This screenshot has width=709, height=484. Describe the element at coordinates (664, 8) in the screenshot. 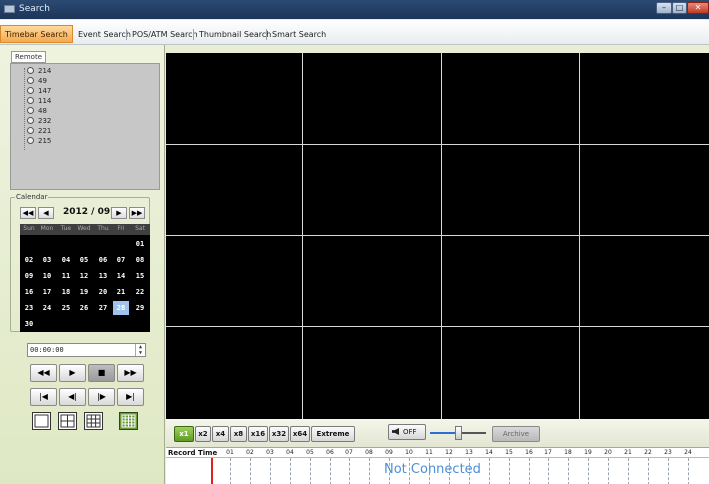

I see `minimize-button: –` at that location.